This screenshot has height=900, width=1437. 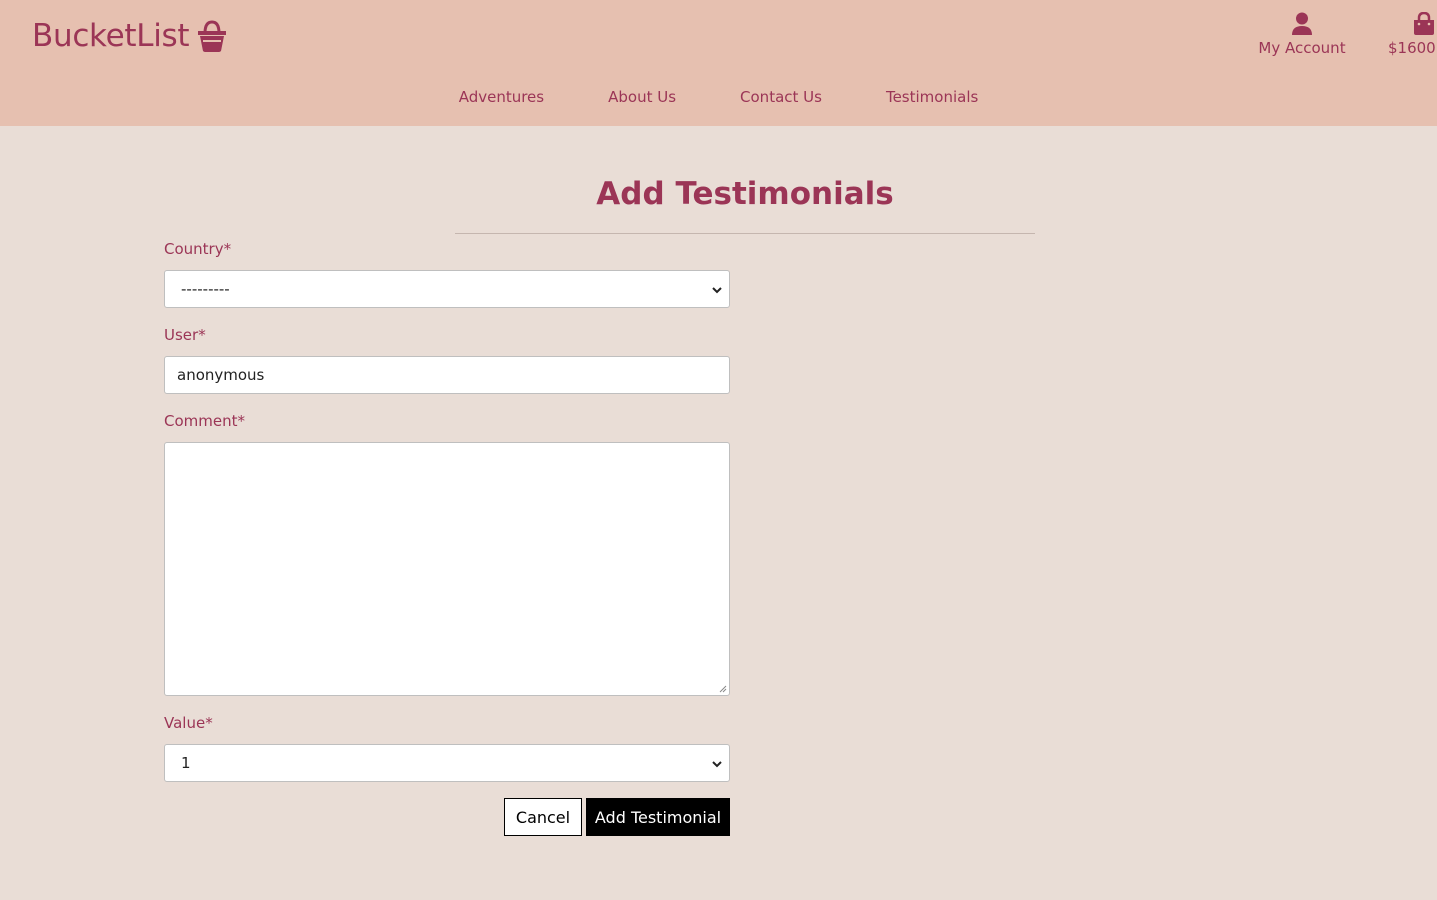 What do you see at coordinates (1302, 48) in the screenshot?
I see `my-account-label: My Account` at bounding box center [1302, 48].